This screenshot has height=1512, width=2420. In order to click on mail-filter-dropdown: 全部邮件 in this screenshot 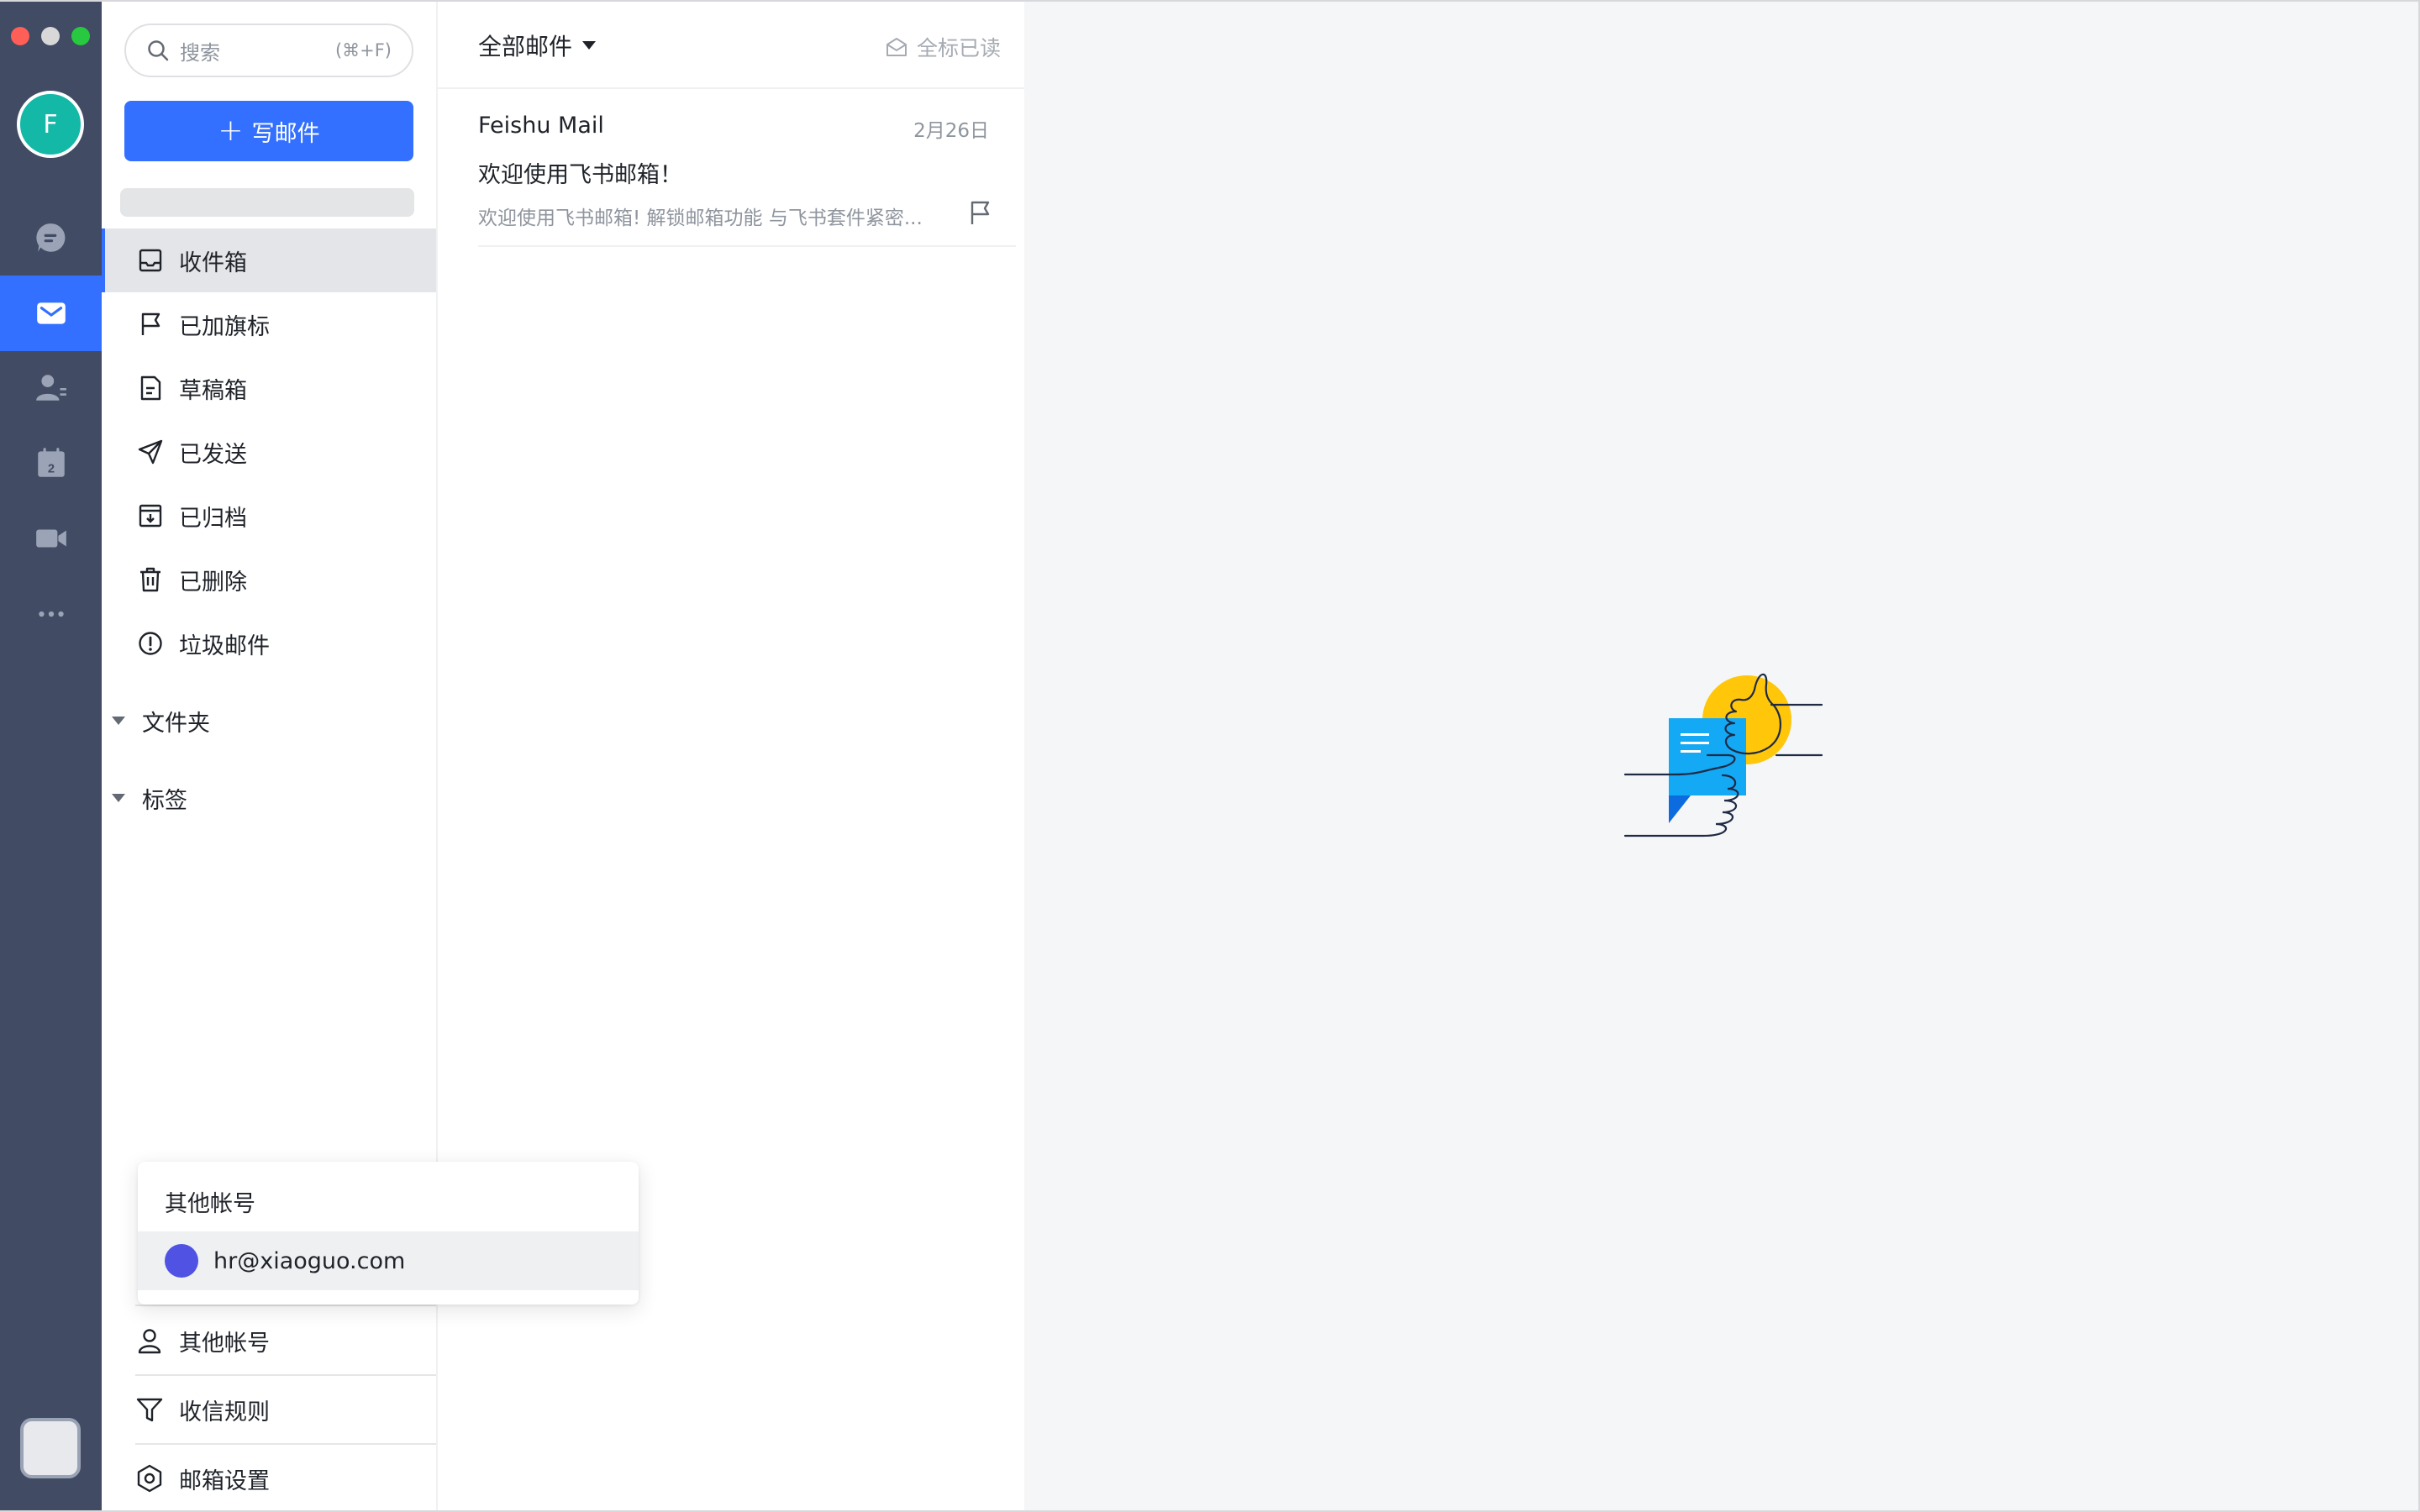, I will do `click(537, 45)`.